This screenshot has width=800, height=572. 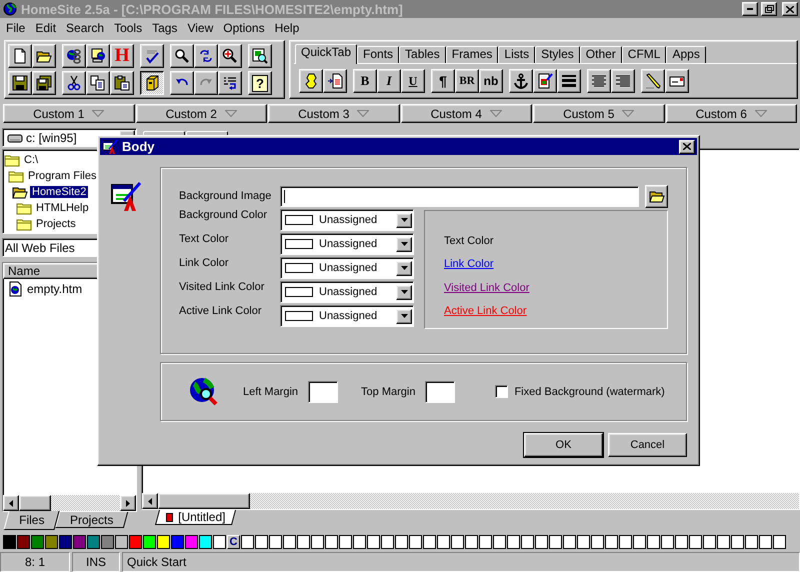 I want to click on zoom-button, so click(x=230, y=56).